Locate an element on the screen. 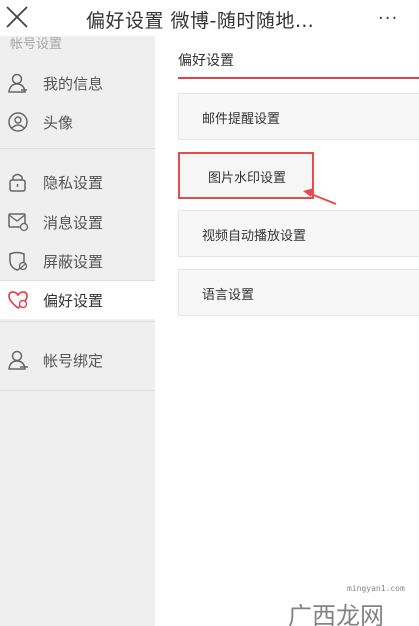 The width and height of the screenshot is (419, 626). heart-icon is located at coordinates (18, 300).